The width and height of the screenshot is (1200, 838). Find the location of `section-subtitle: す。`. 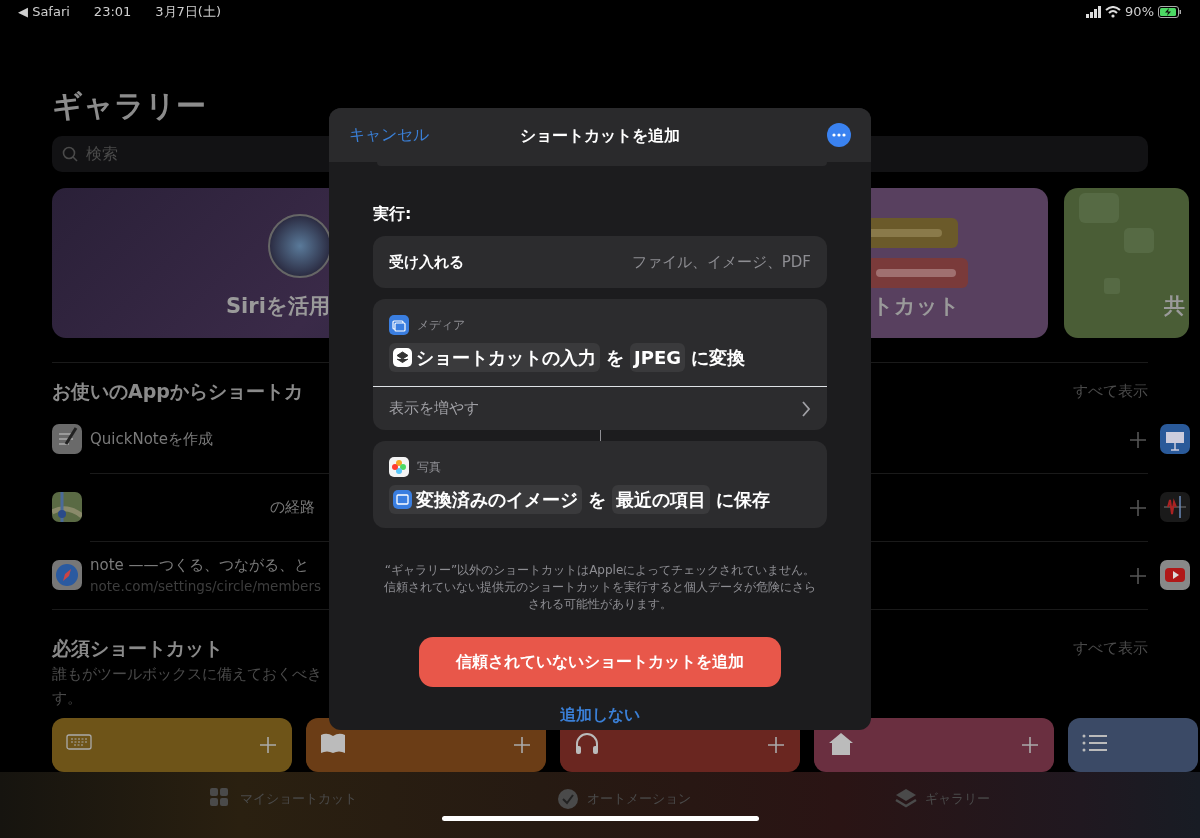

section-subtitle: す。 is located at coordinates (67, 698).